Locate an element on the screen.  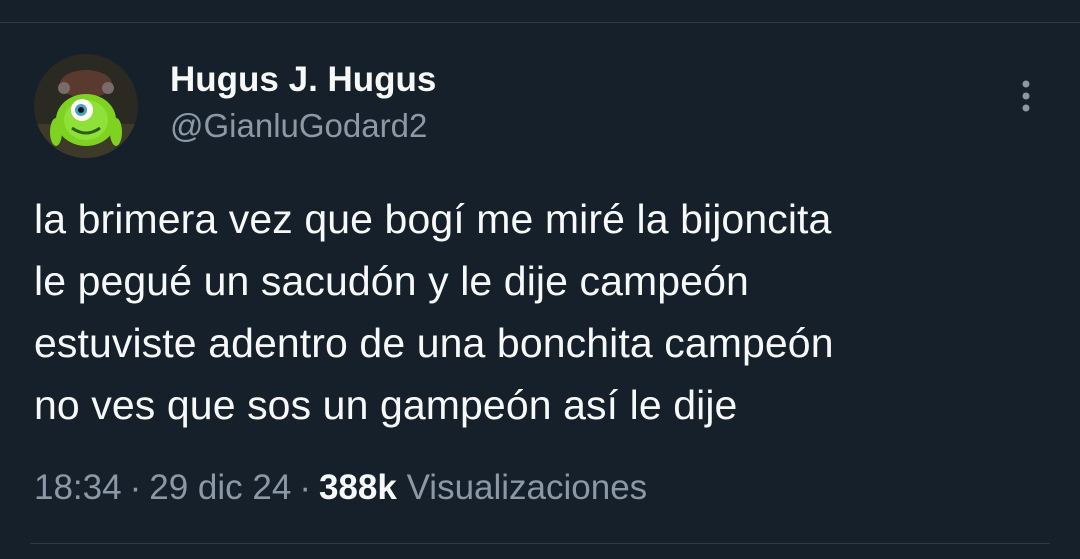
avatar-image is located at coordinates (86, 106).